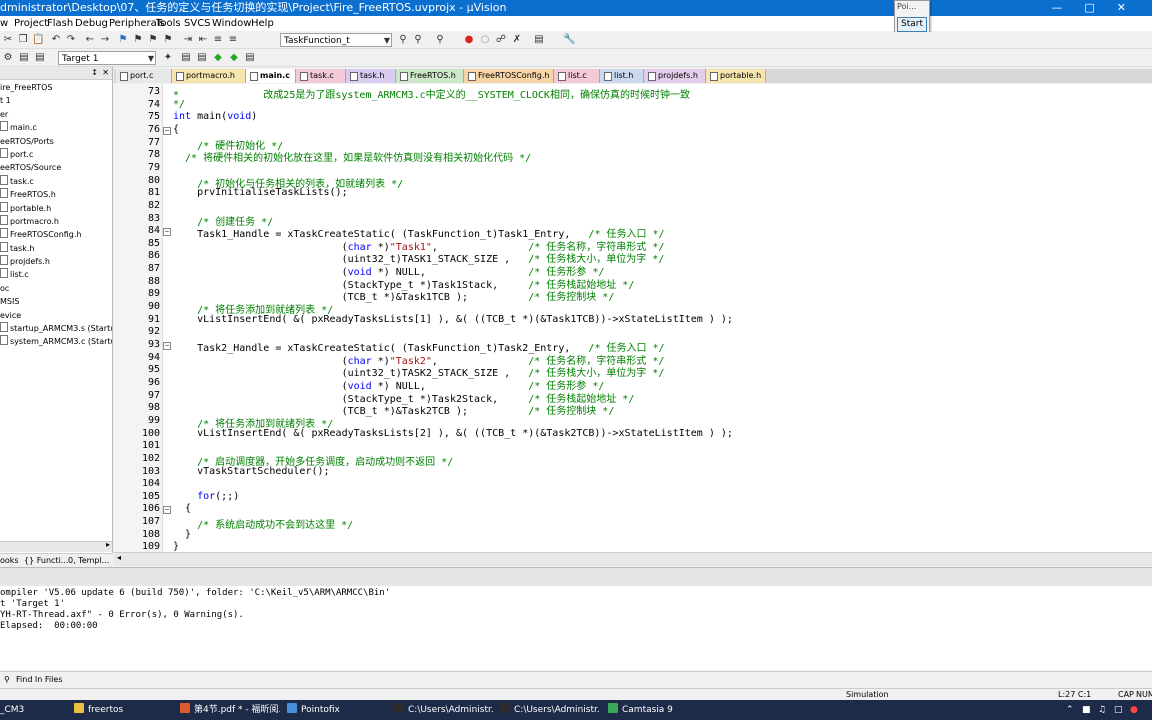  What do you see at coordinates (9, 560) in the screenshot?
I see `tab-books: ooks` at bounding box center [9, 560].